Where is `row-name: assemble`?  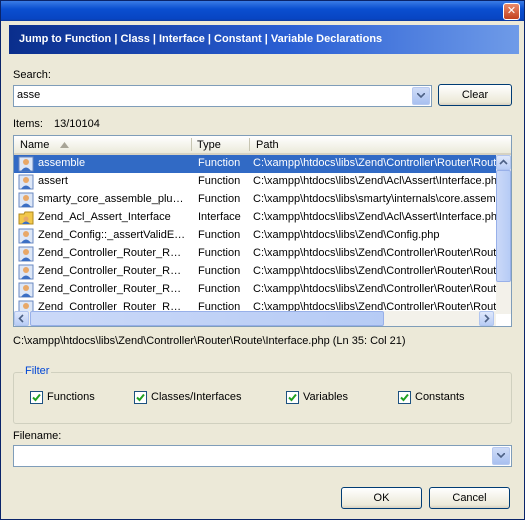 row-name: assemble is located at coordinates (62, 163).